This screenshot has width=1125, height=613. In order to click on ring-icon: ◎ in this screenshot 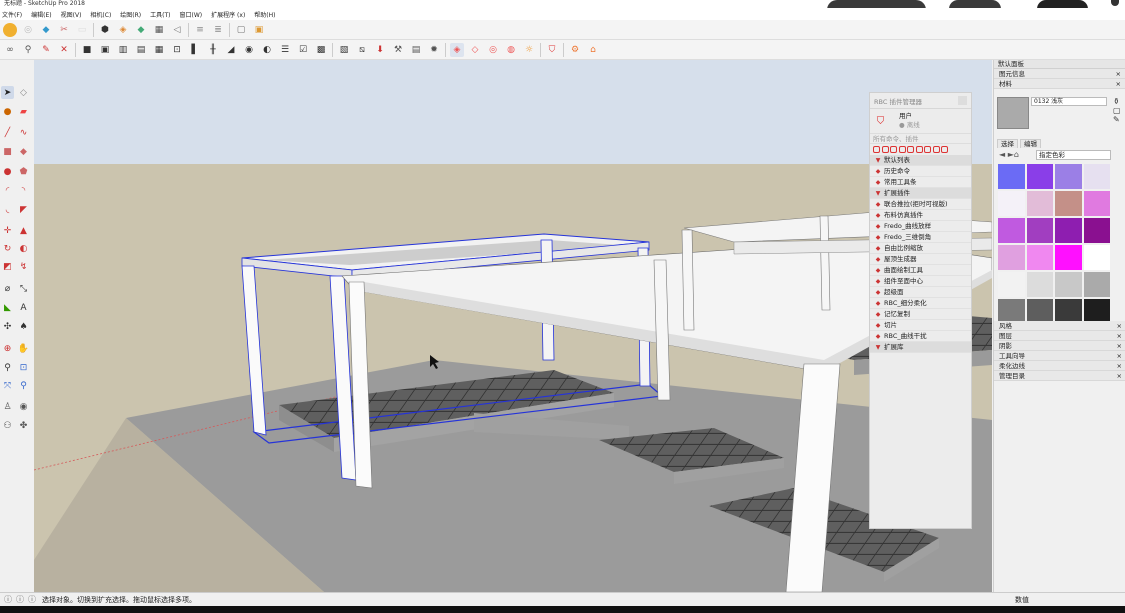, I will do `click(493, 50)`.